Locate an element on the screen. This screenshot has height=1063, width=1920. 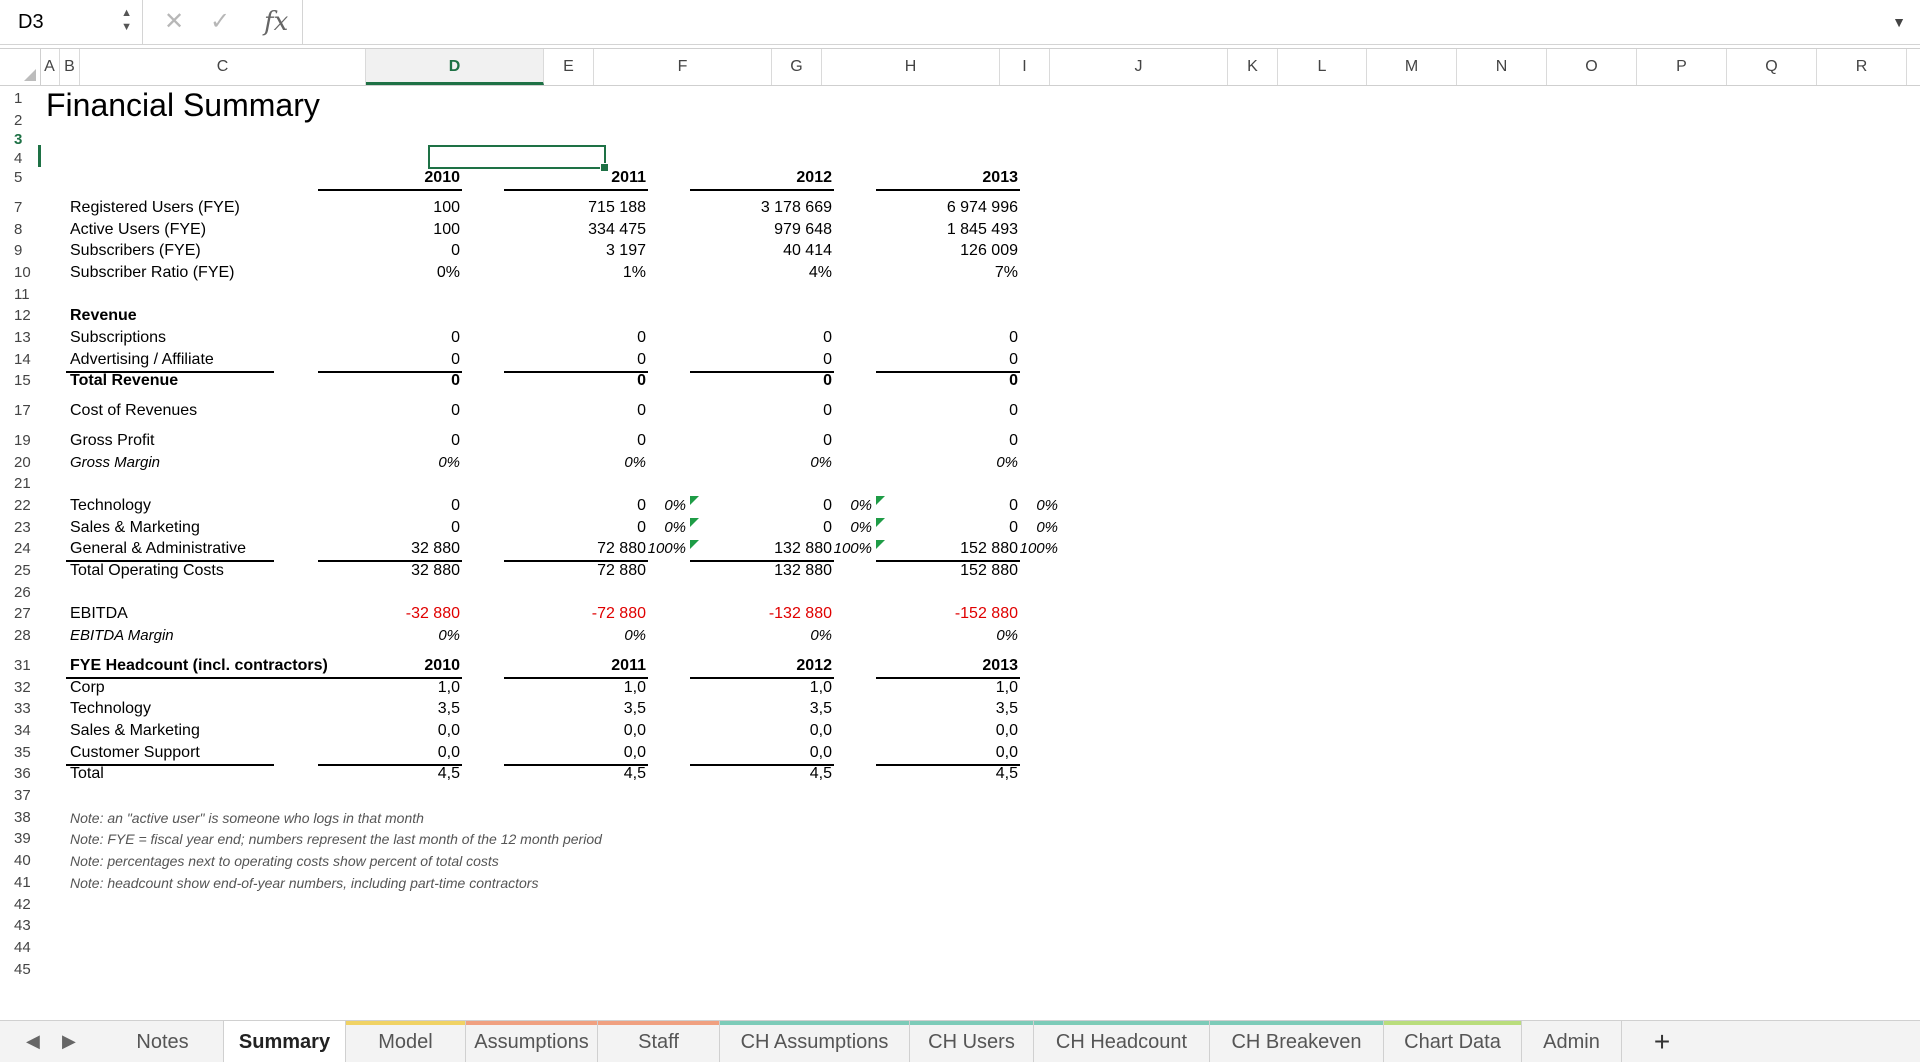
row-header-9: 9 is located at coordinates (20, 251).